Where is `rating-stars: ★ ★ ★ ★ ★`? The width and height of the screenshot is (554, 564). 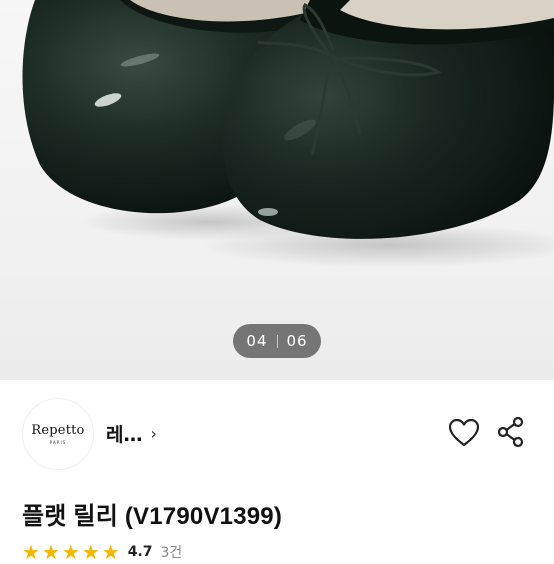
rating-stars: ★ ★ ★ ★ ★ is located at coordinates (72, 552).